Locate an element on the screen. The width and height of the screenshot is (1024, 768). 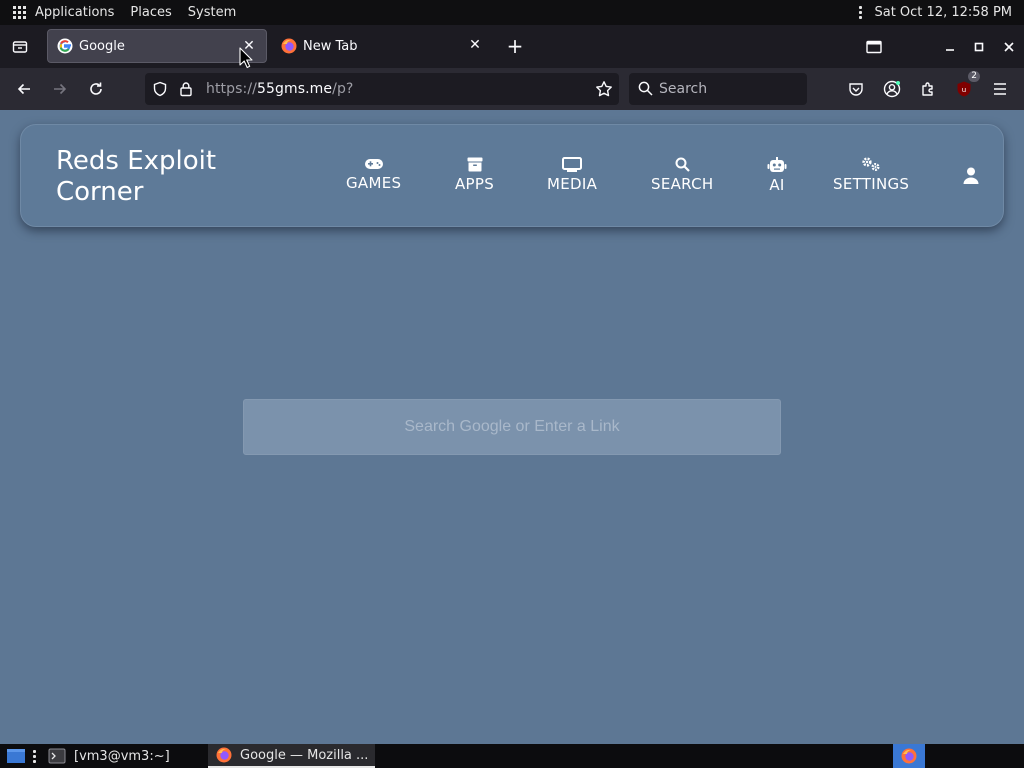
panel-separator-icon is located at coordinates (861, 12).